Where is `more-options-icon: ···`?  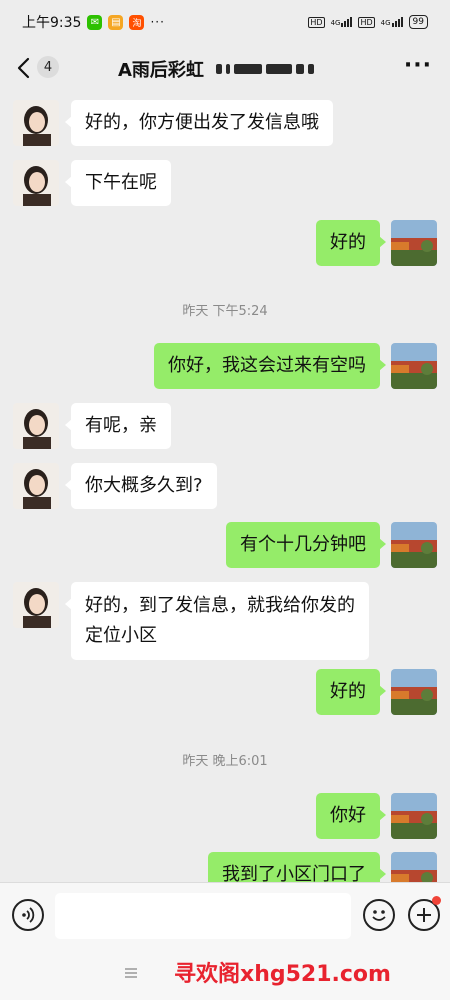
more-options-icon: ··· is located at coordinates (418, 66).